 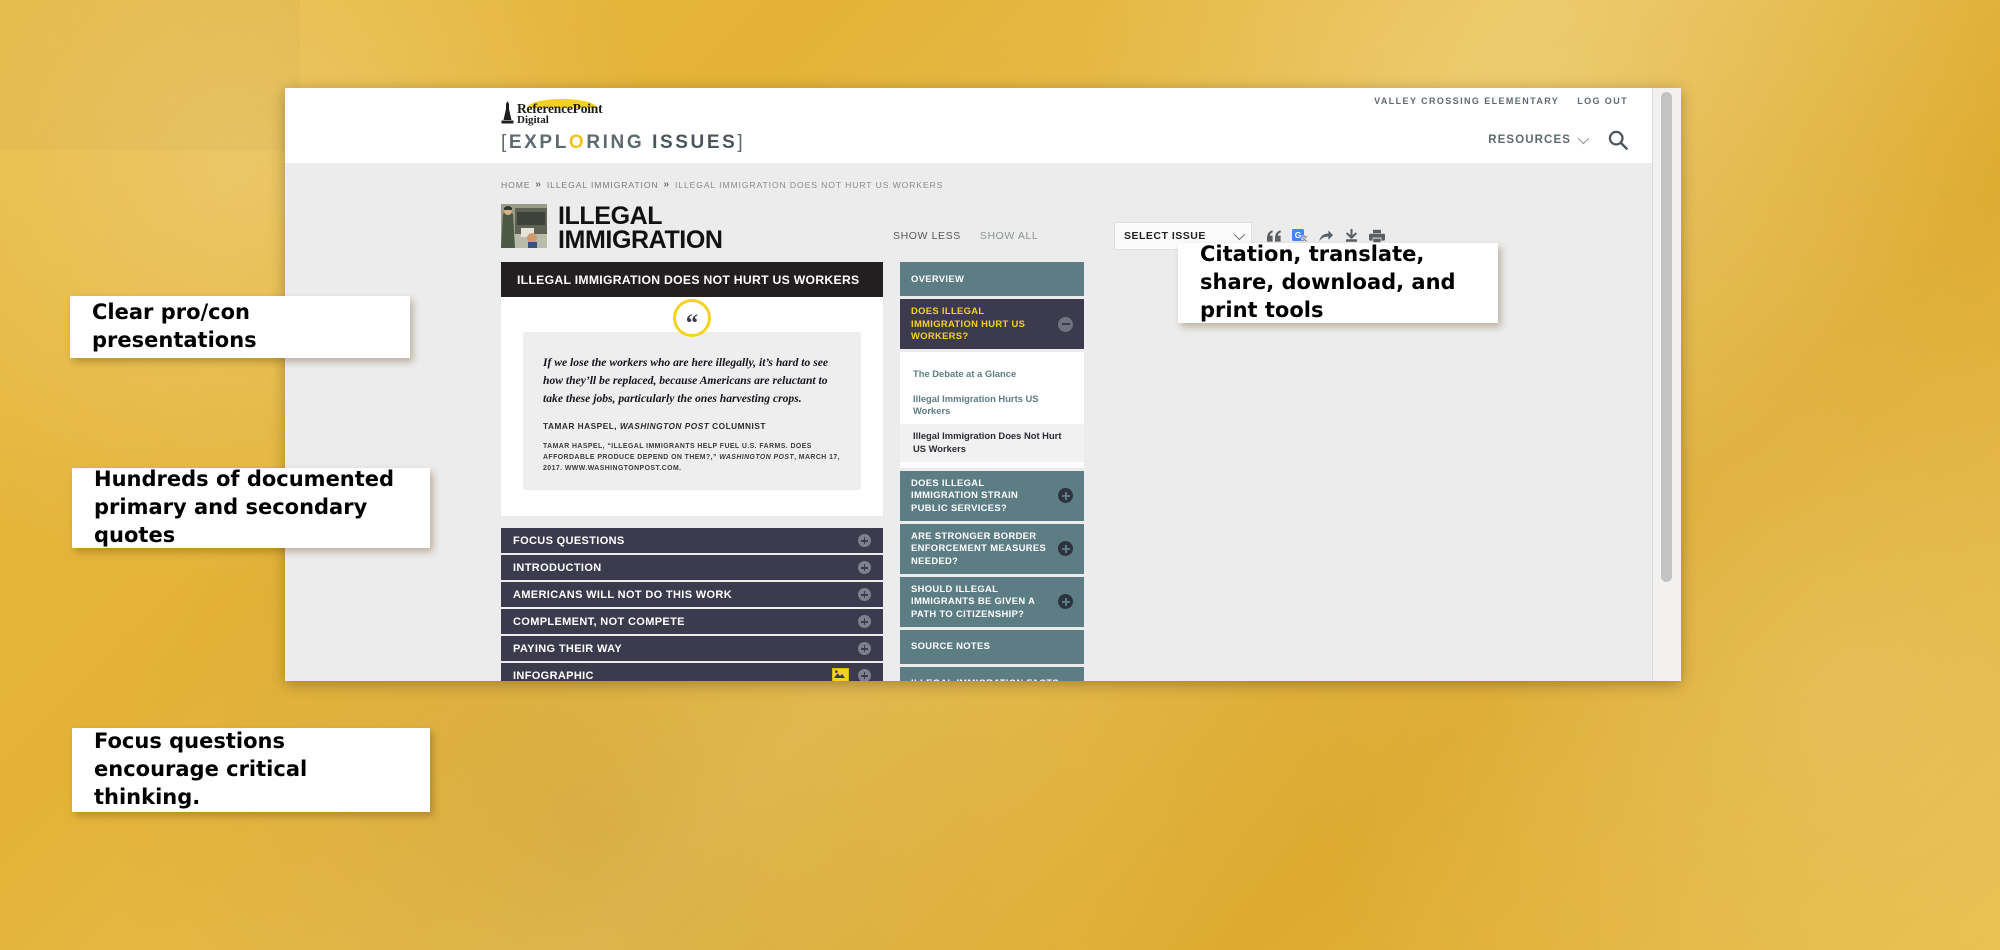 What do you see at coordinates (927, 236) in the screenshot?
I see `show-less-button: SHOW LESS` at bounding box center [927, 236].